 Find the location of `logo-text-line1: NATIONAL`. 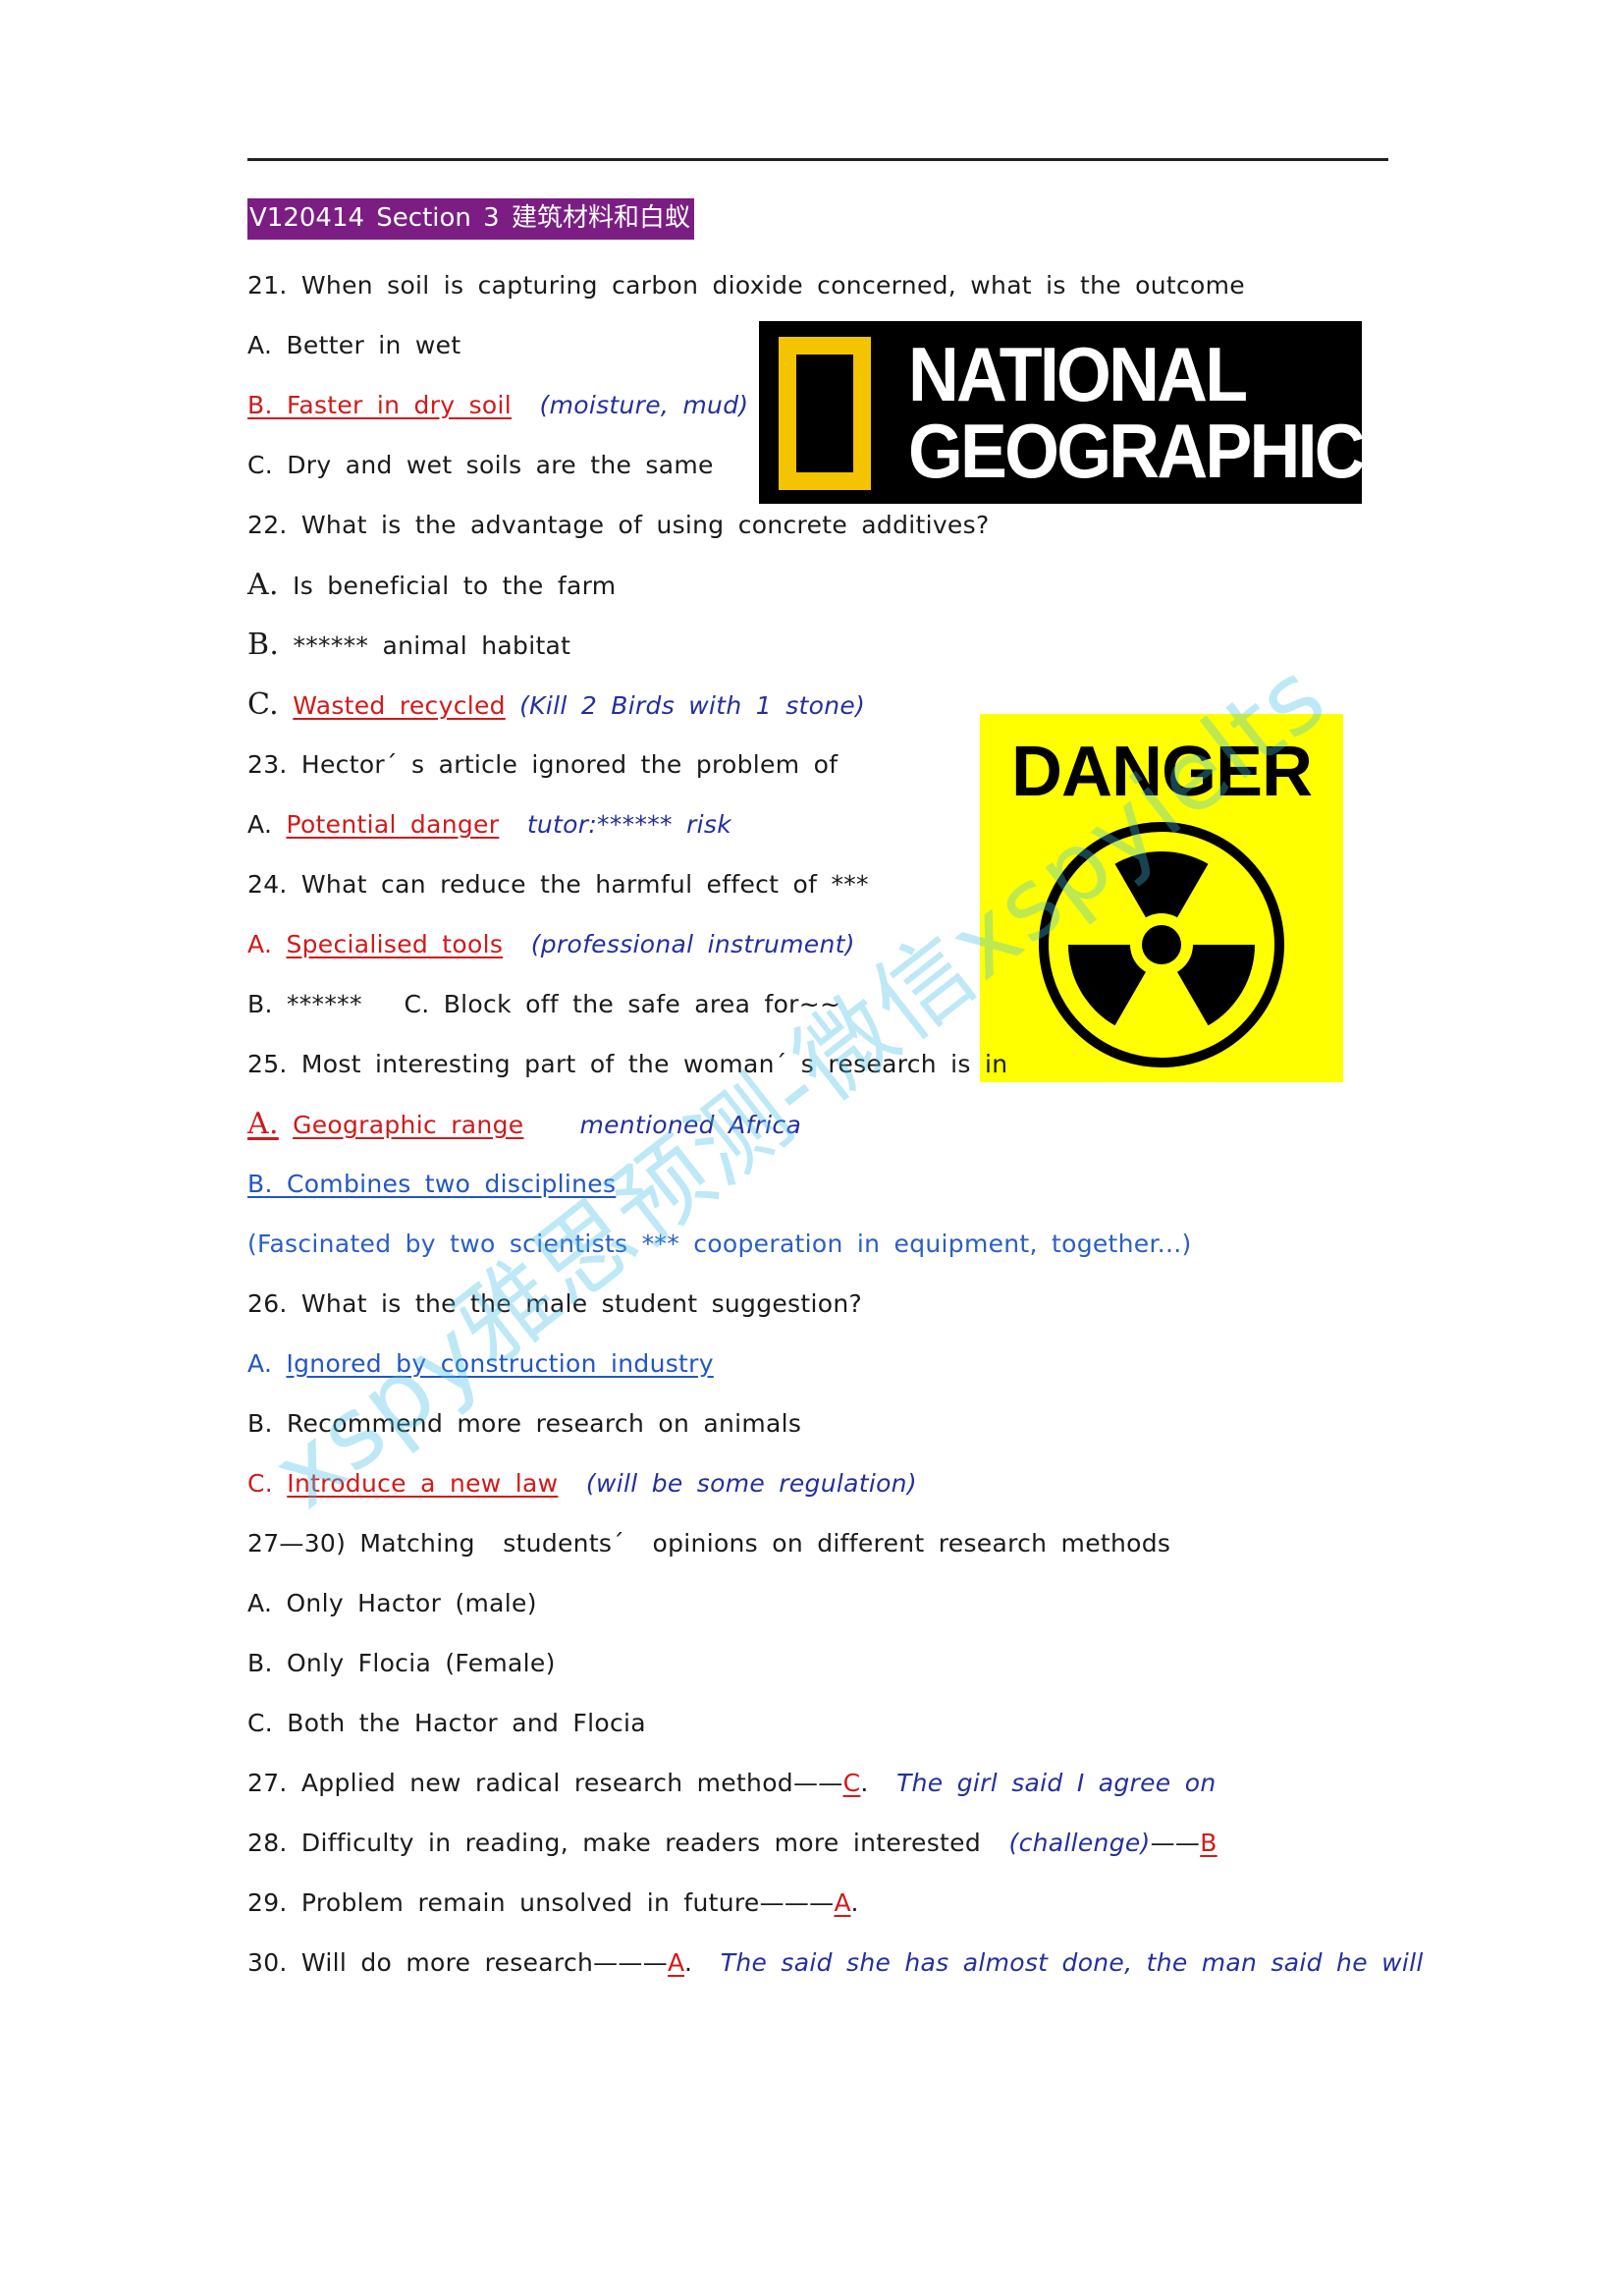

logo-text-line1: NATIONAL is located at coordinates (1078, 374).